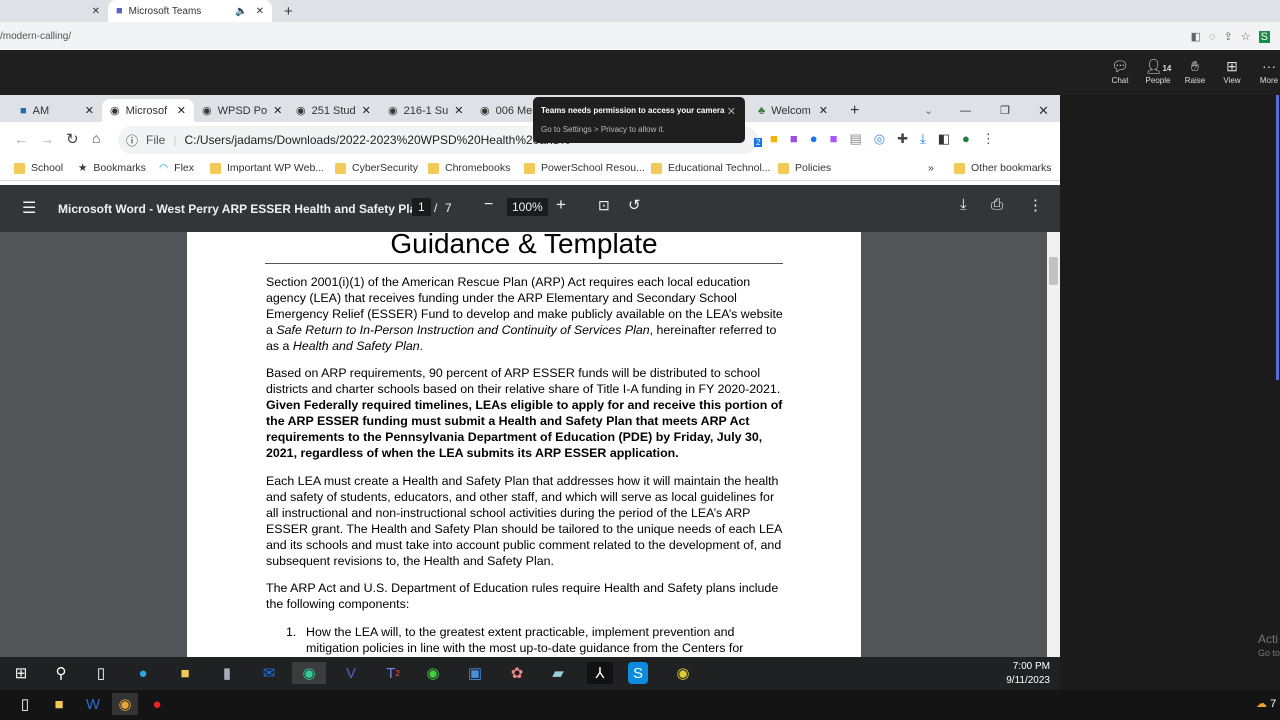 The image size is (1280, 720). I want to click on zoom-out-button: −, so click(488, 205).